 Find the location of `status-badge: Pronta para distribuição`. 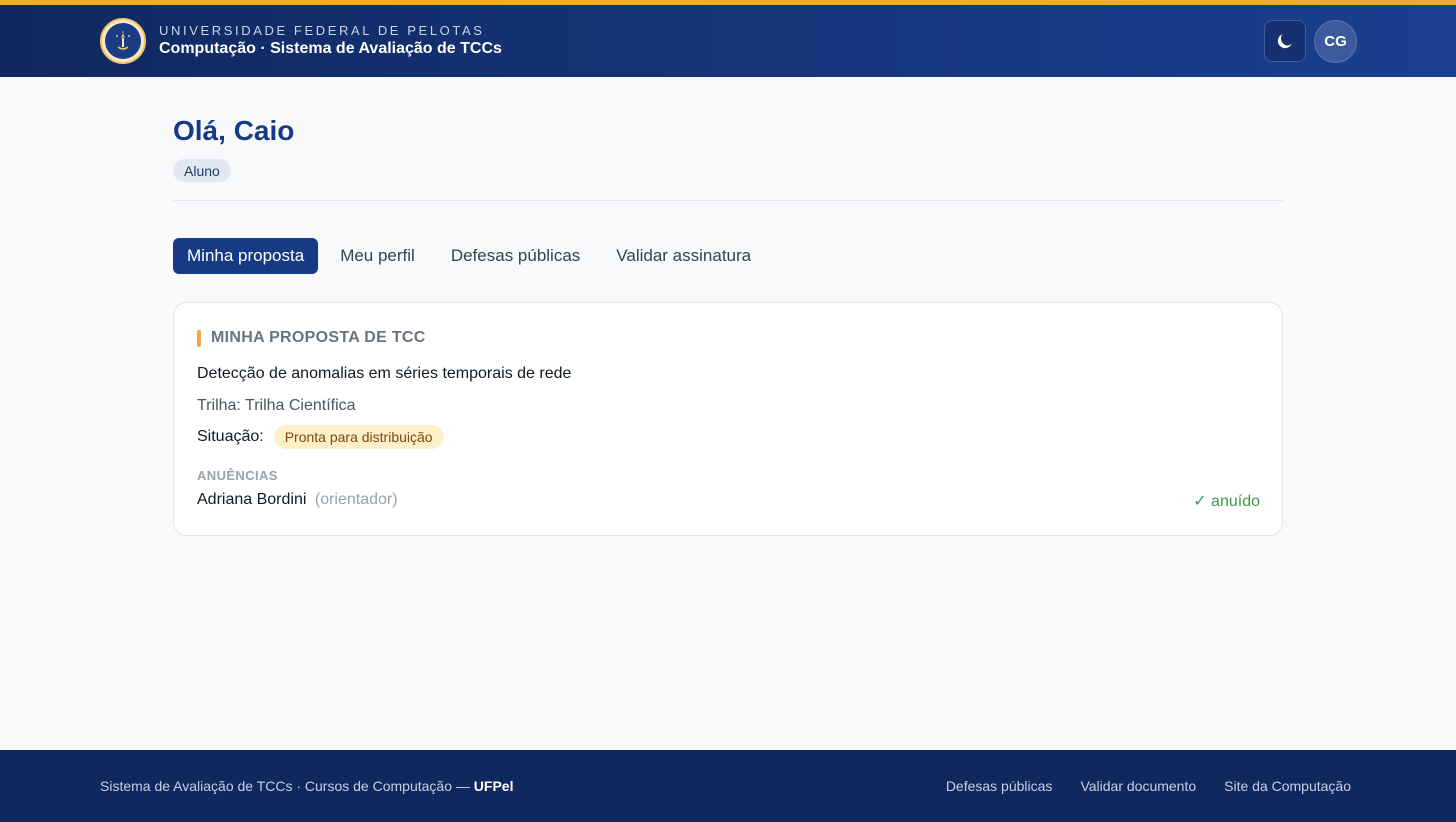

status-badge: Pronta para distribuição is located at coordinates (358, 437).